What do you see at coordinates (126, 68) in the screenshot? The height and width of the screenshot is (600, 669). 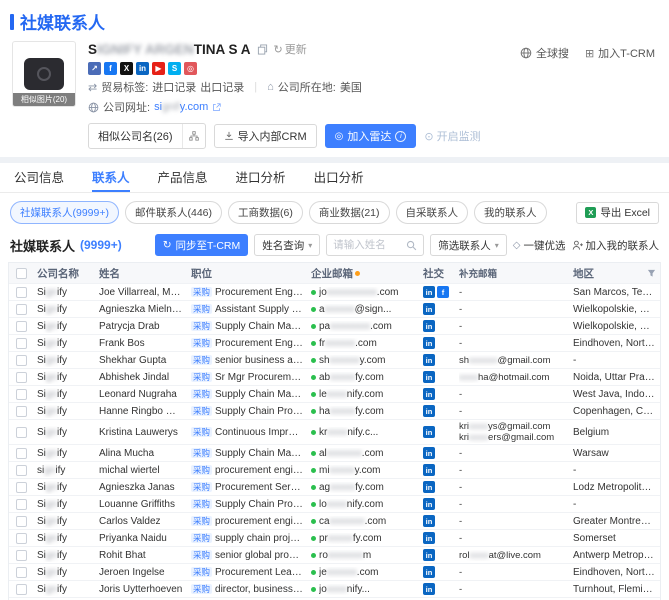 I see `x-icon: X` at bounding box center [126, 68].